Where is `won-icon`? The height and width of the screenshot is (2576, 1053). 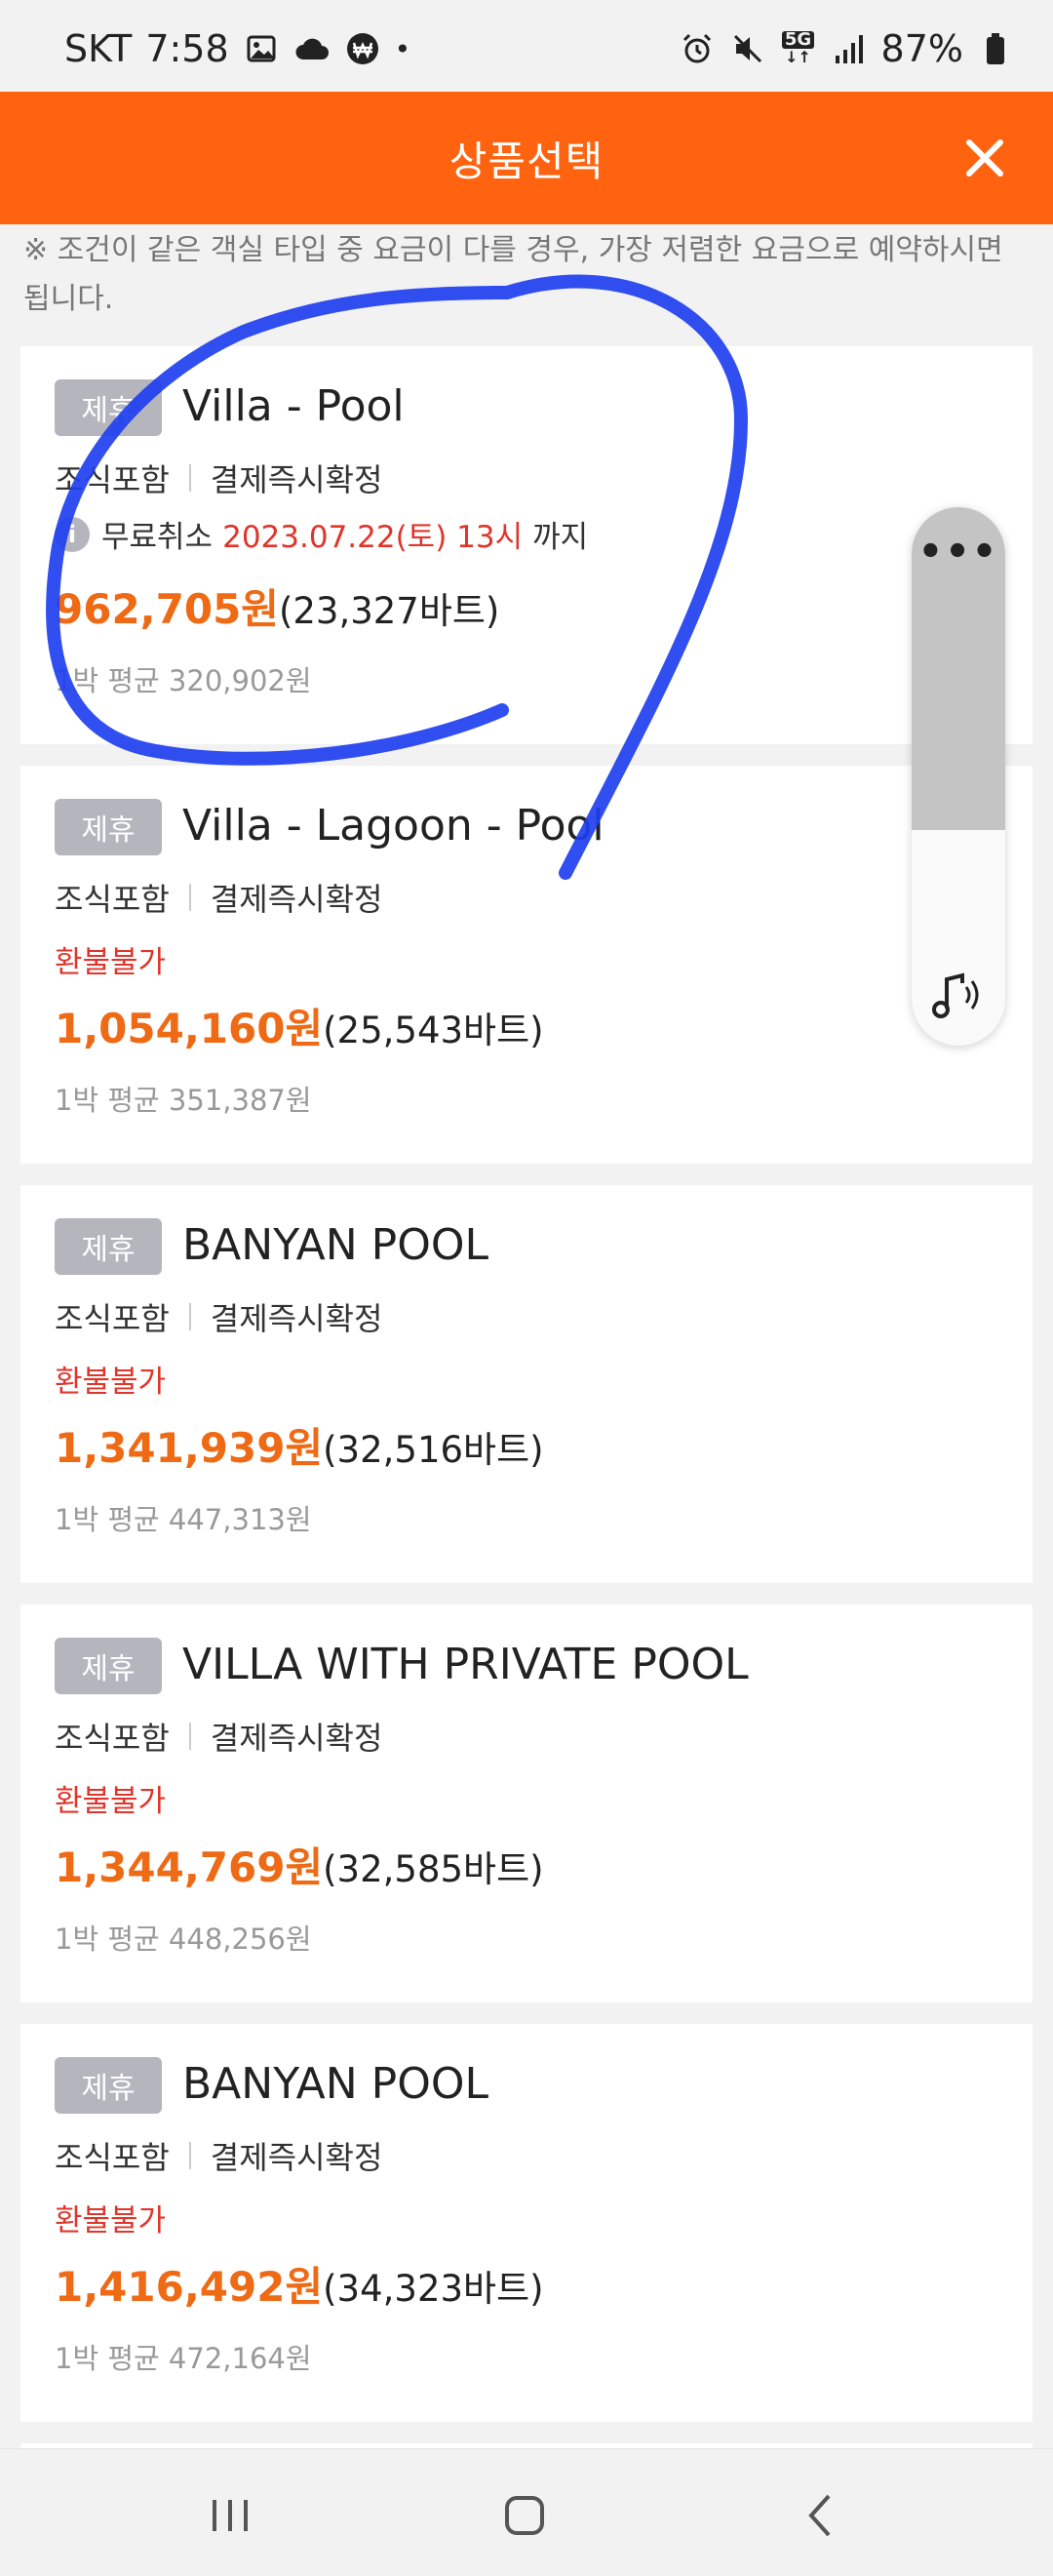 won-icon is located at coordinates (362, 48).